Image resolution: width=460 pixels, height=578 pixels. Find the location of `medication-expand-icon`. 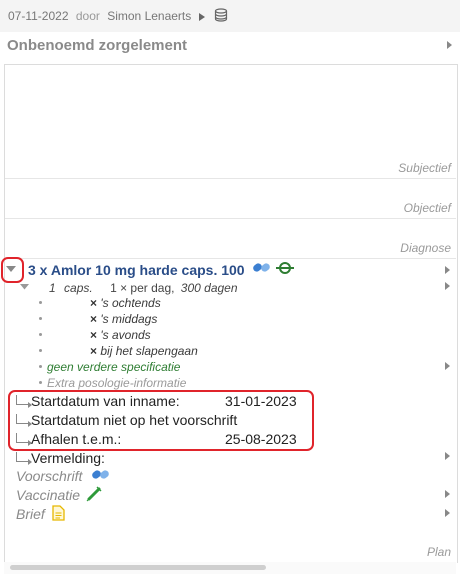

medication-expand-icon is located at coordinates (447, 270).